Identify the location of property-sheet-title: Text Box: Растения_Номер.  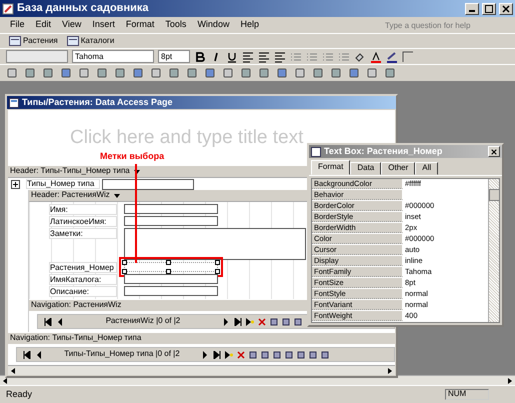
(383, 151).